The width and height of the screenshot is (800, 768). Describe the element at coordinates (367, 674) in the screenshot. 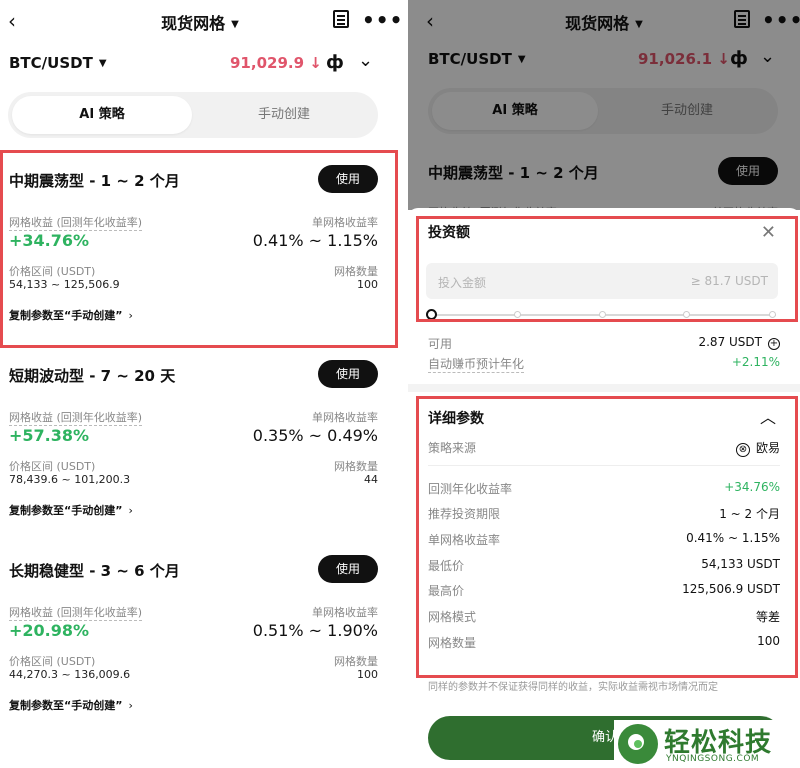

I see `count-value: 100` at that location.